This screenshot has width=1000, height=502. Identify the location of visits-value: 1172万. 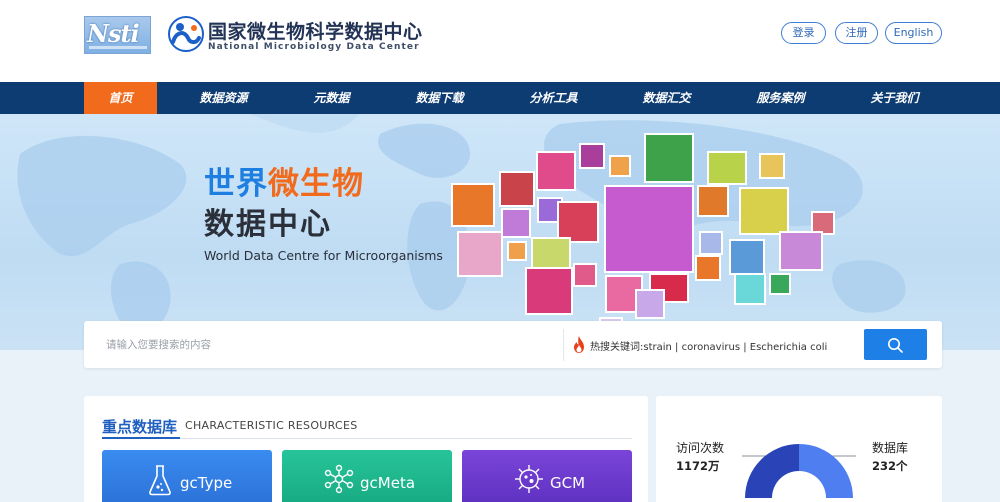
(698, 466).